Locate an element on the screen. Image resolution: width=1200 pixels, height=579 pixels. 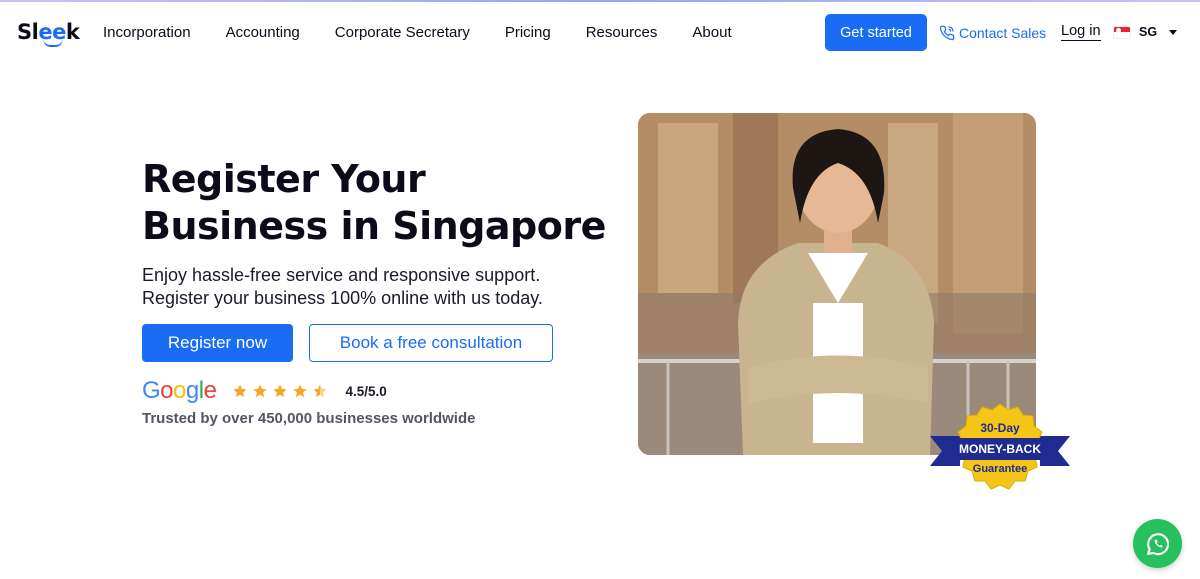
half-star-icon is located at coordinates (320, 391).